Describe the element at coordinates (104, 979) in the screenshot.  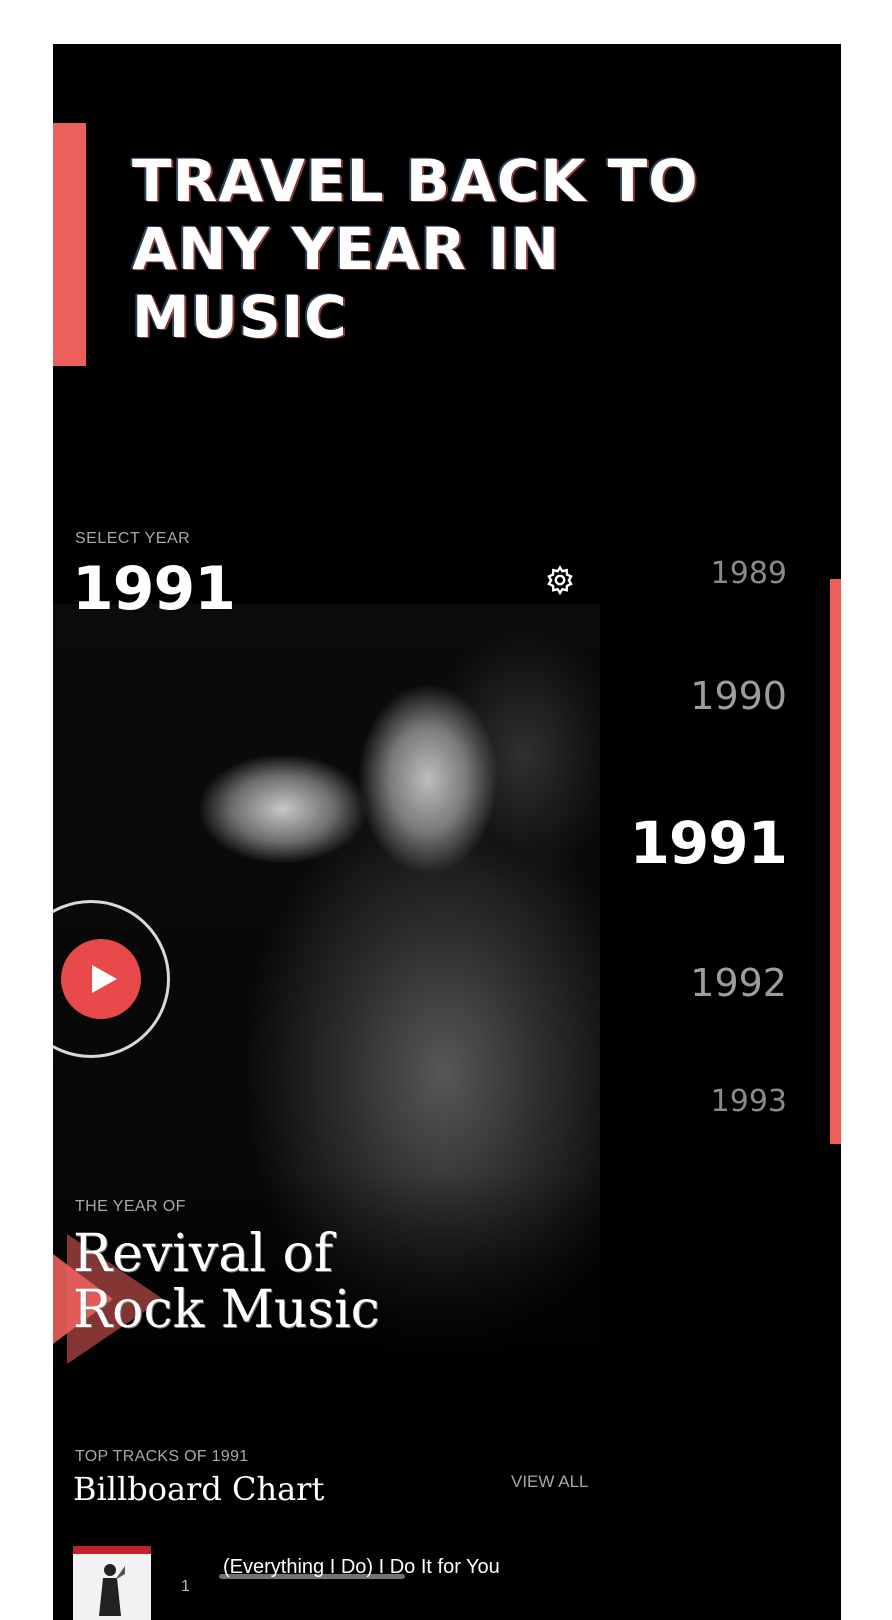
I see `play-icon` at that location.